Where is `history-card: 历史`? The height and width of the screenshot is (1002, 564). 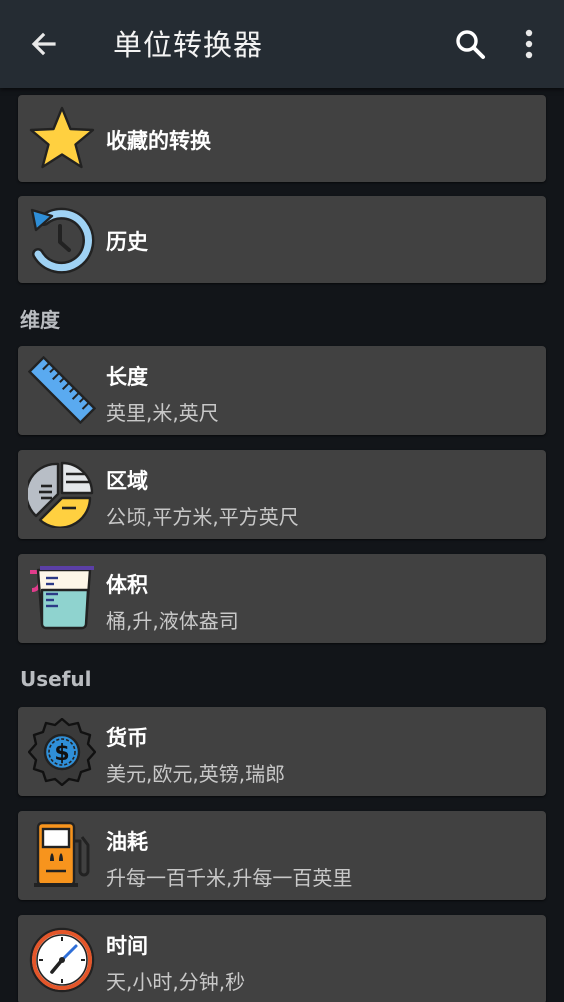
history-card: 历史 is located at coordinates (282, 239).